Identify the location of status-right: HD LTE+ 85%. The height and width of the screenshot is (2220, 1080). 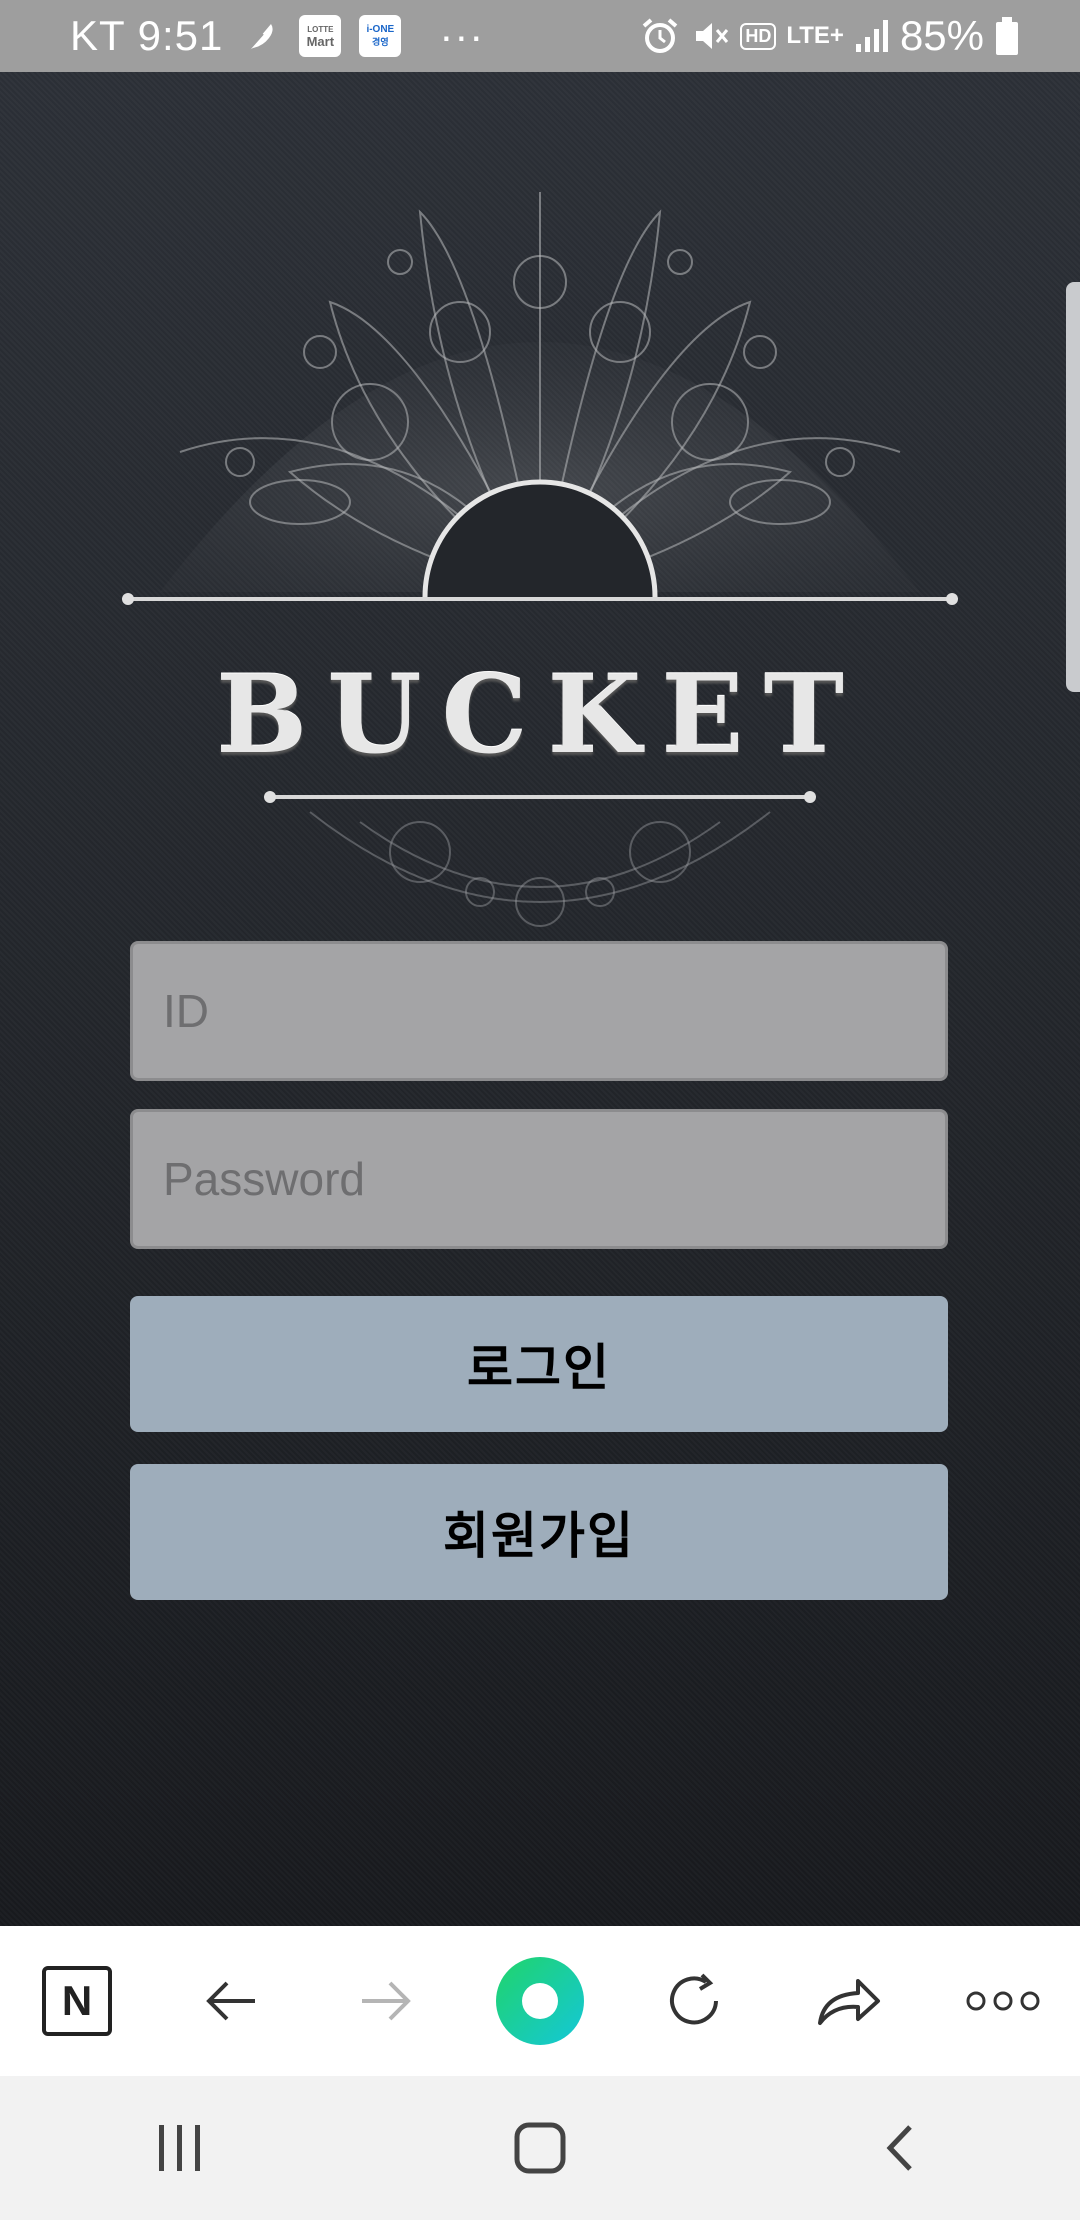
(830, 36).